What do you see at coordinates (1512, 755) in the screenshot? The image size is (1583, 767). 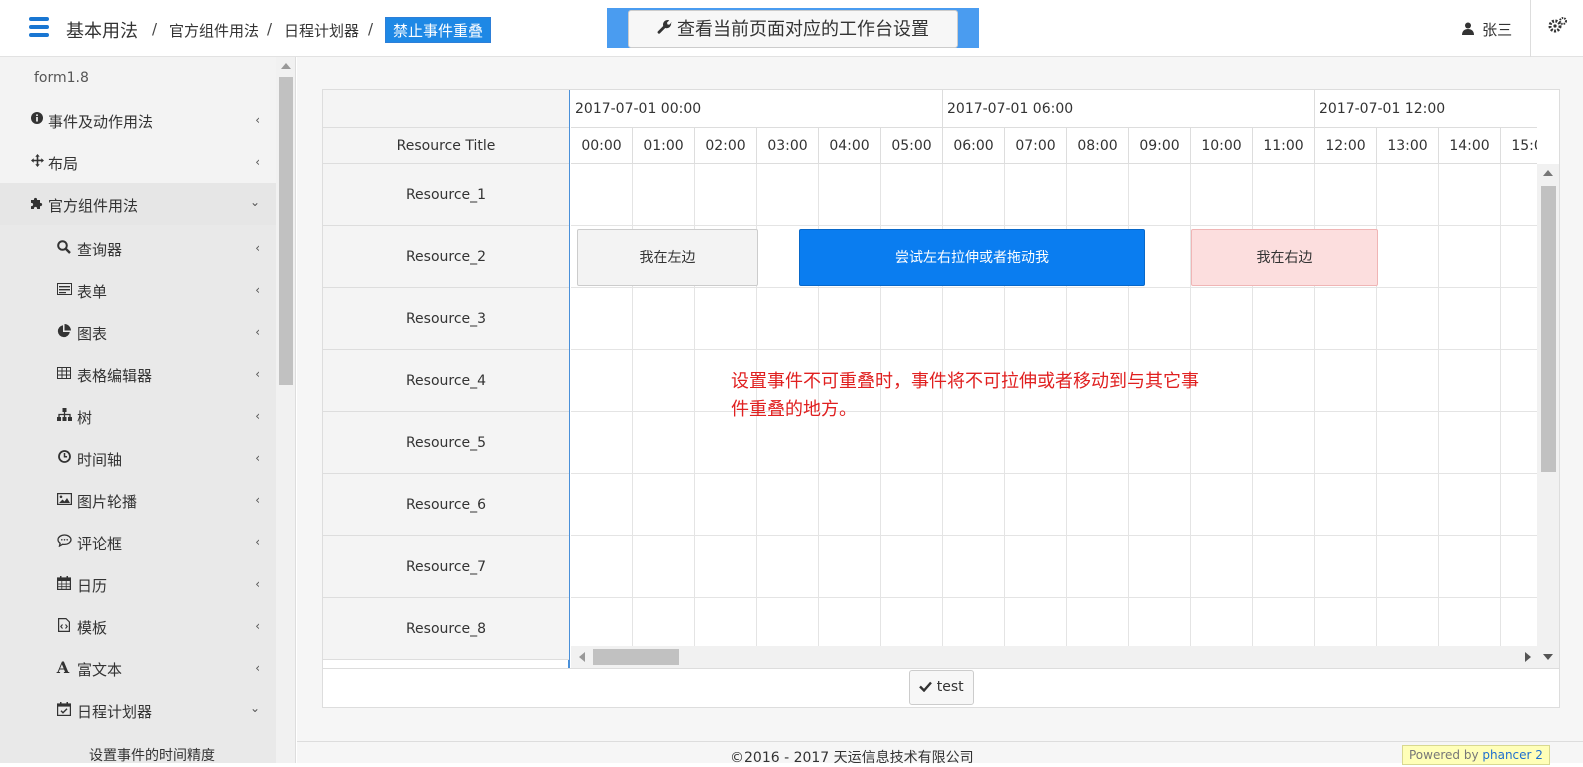 I see `brand-name: phancer 2` at bounding box center [1512, 755].